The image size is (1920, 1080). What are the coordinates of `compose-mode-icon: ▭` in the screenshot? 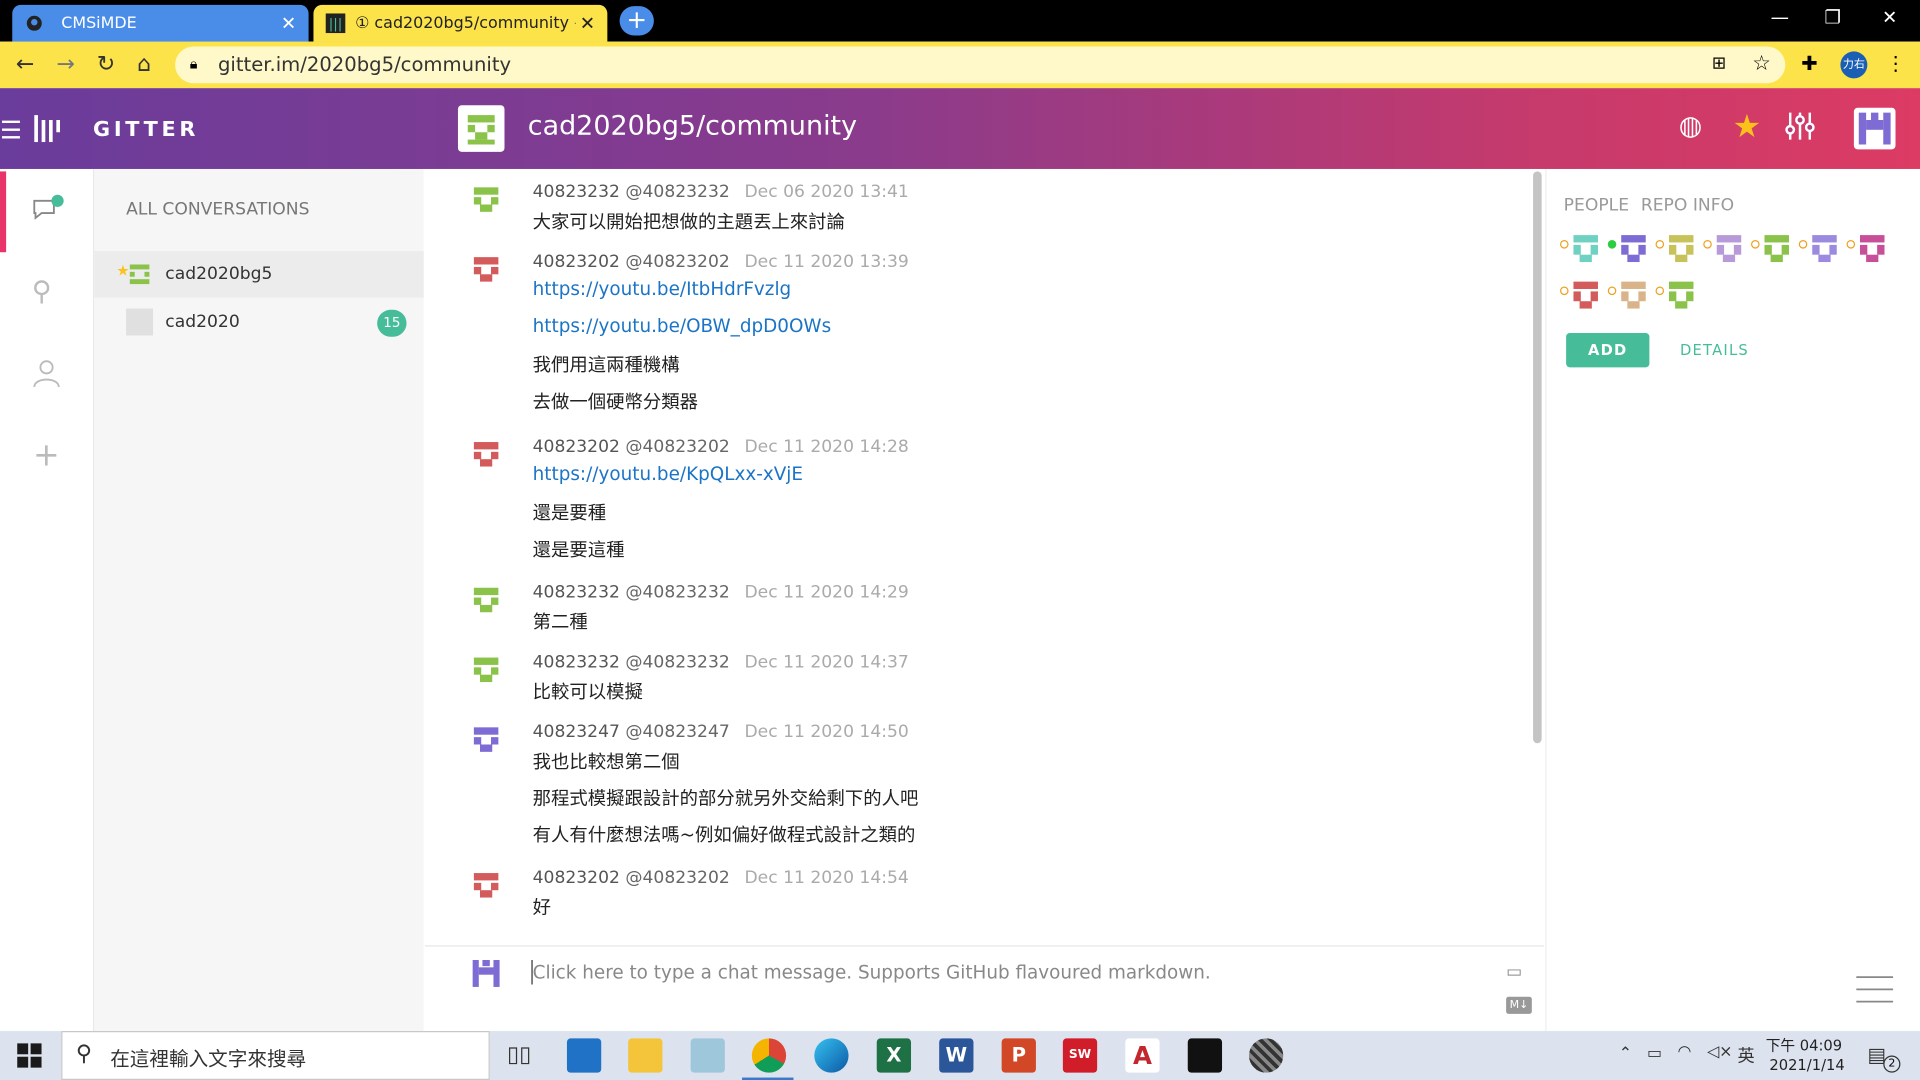 It's located at (1514, 972).